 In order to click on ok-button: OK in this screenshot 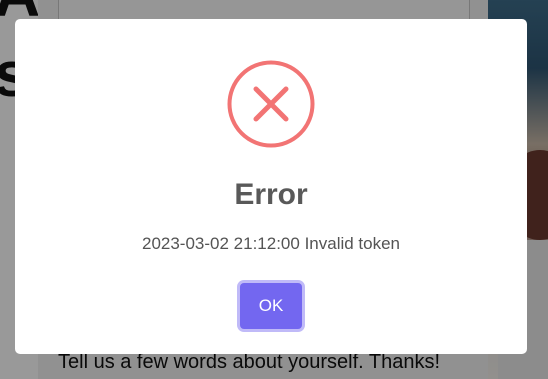, I will do `click(271, 306)`.